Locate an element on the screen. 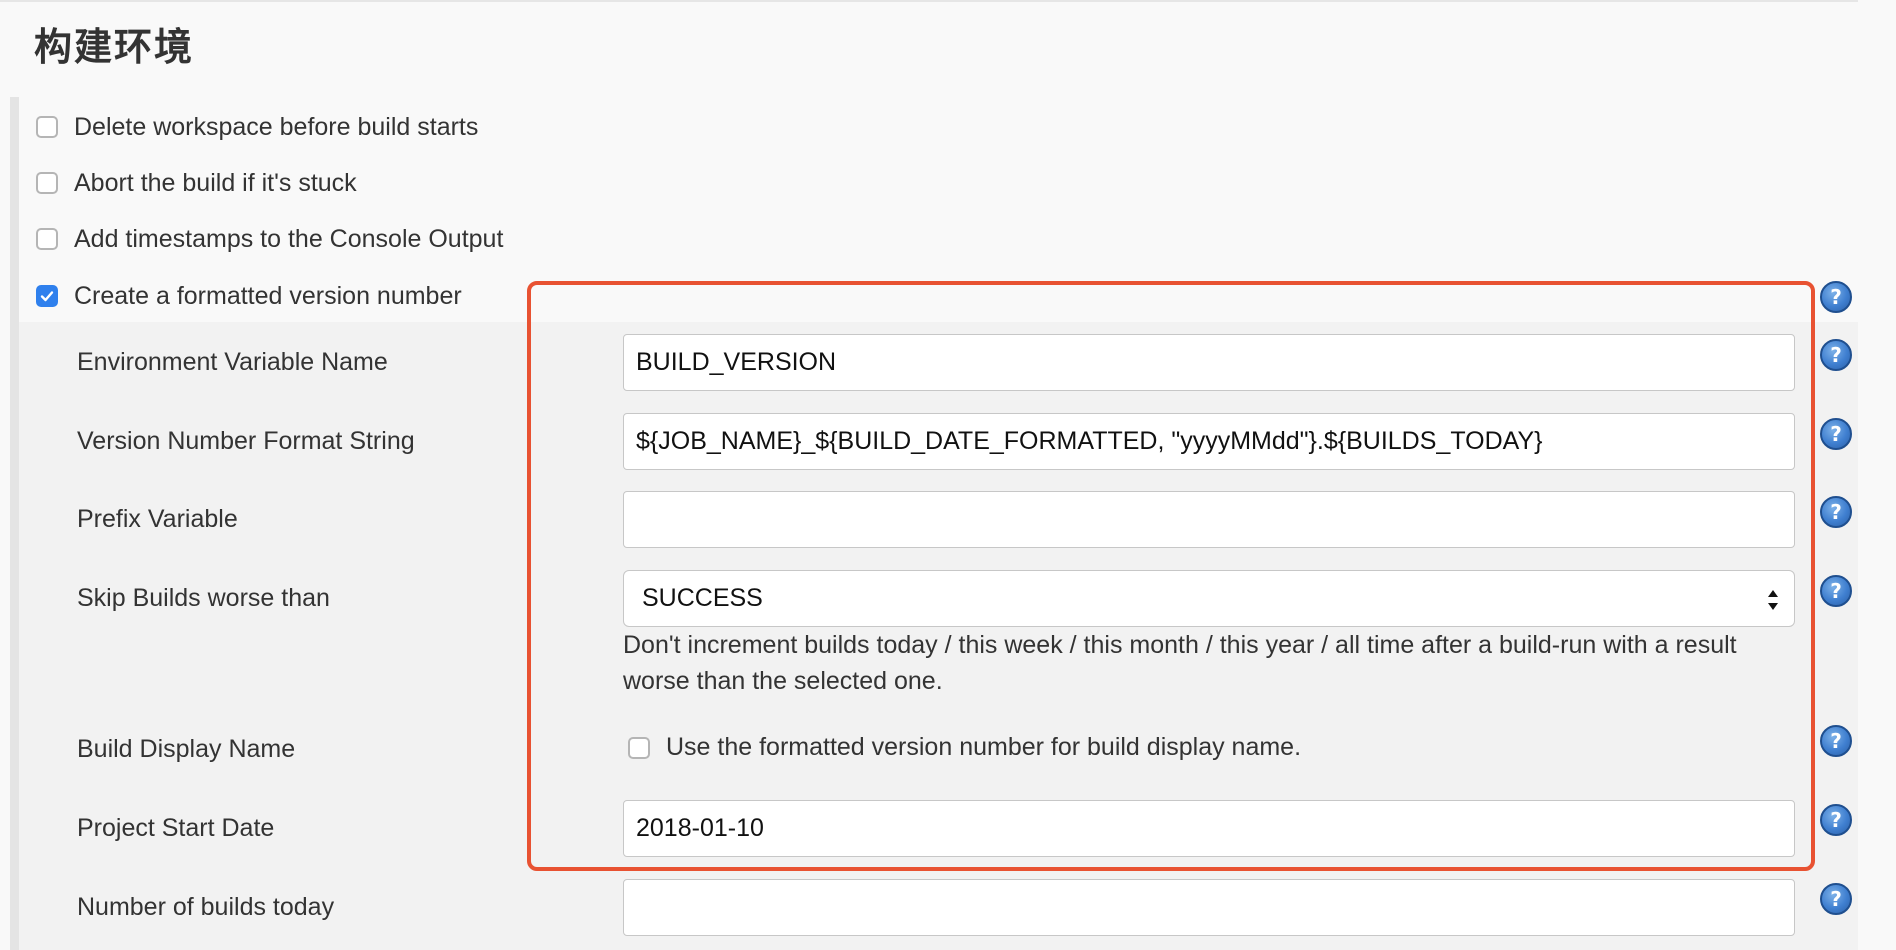  add-timestamps-label: Add timestamps to the Console Output is located at coordinates (289, 238).